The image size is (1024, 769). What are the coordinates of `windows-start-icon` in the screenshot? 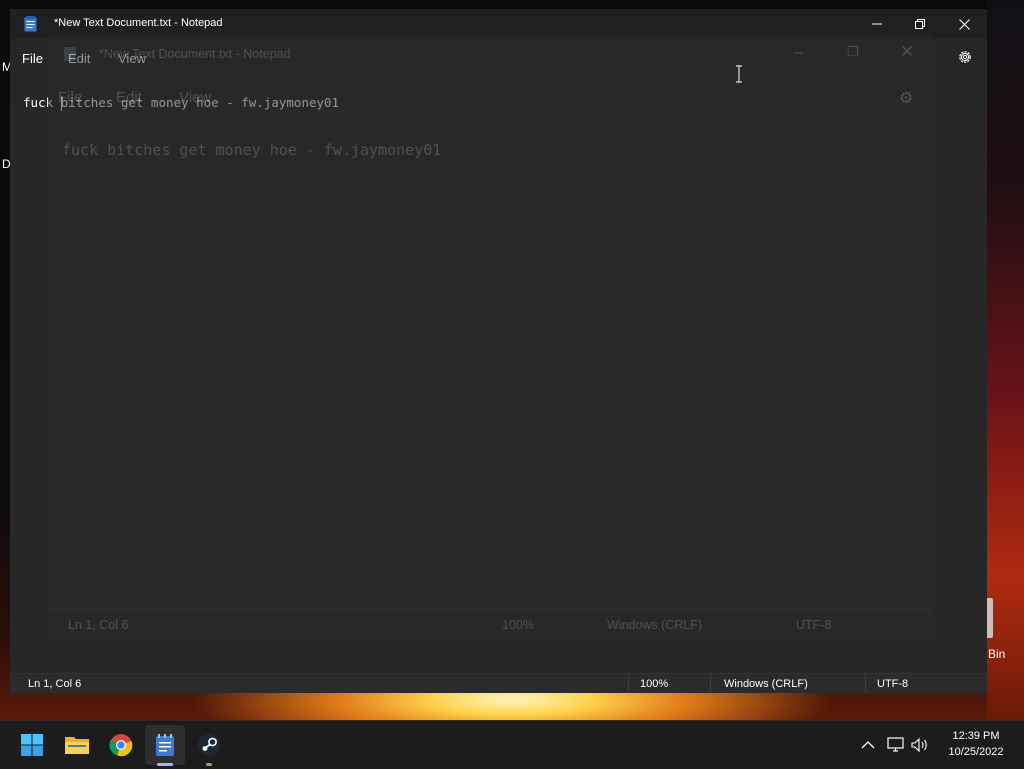 It's located at (32, 745).